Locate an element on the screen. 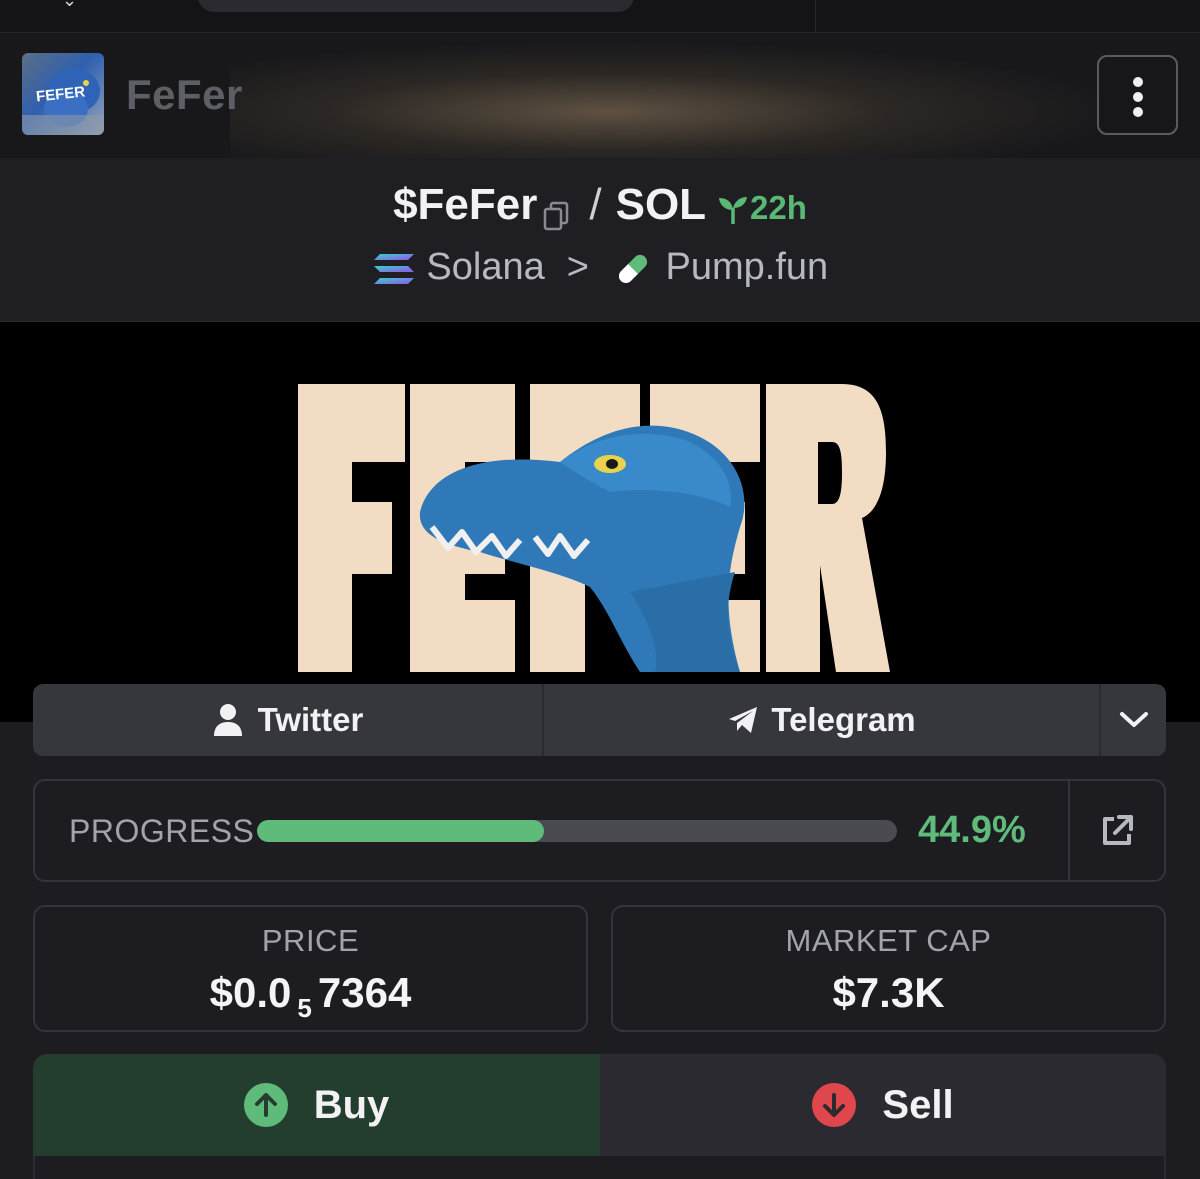  token-avatar: FEFER is located at coordinates (63, 94).